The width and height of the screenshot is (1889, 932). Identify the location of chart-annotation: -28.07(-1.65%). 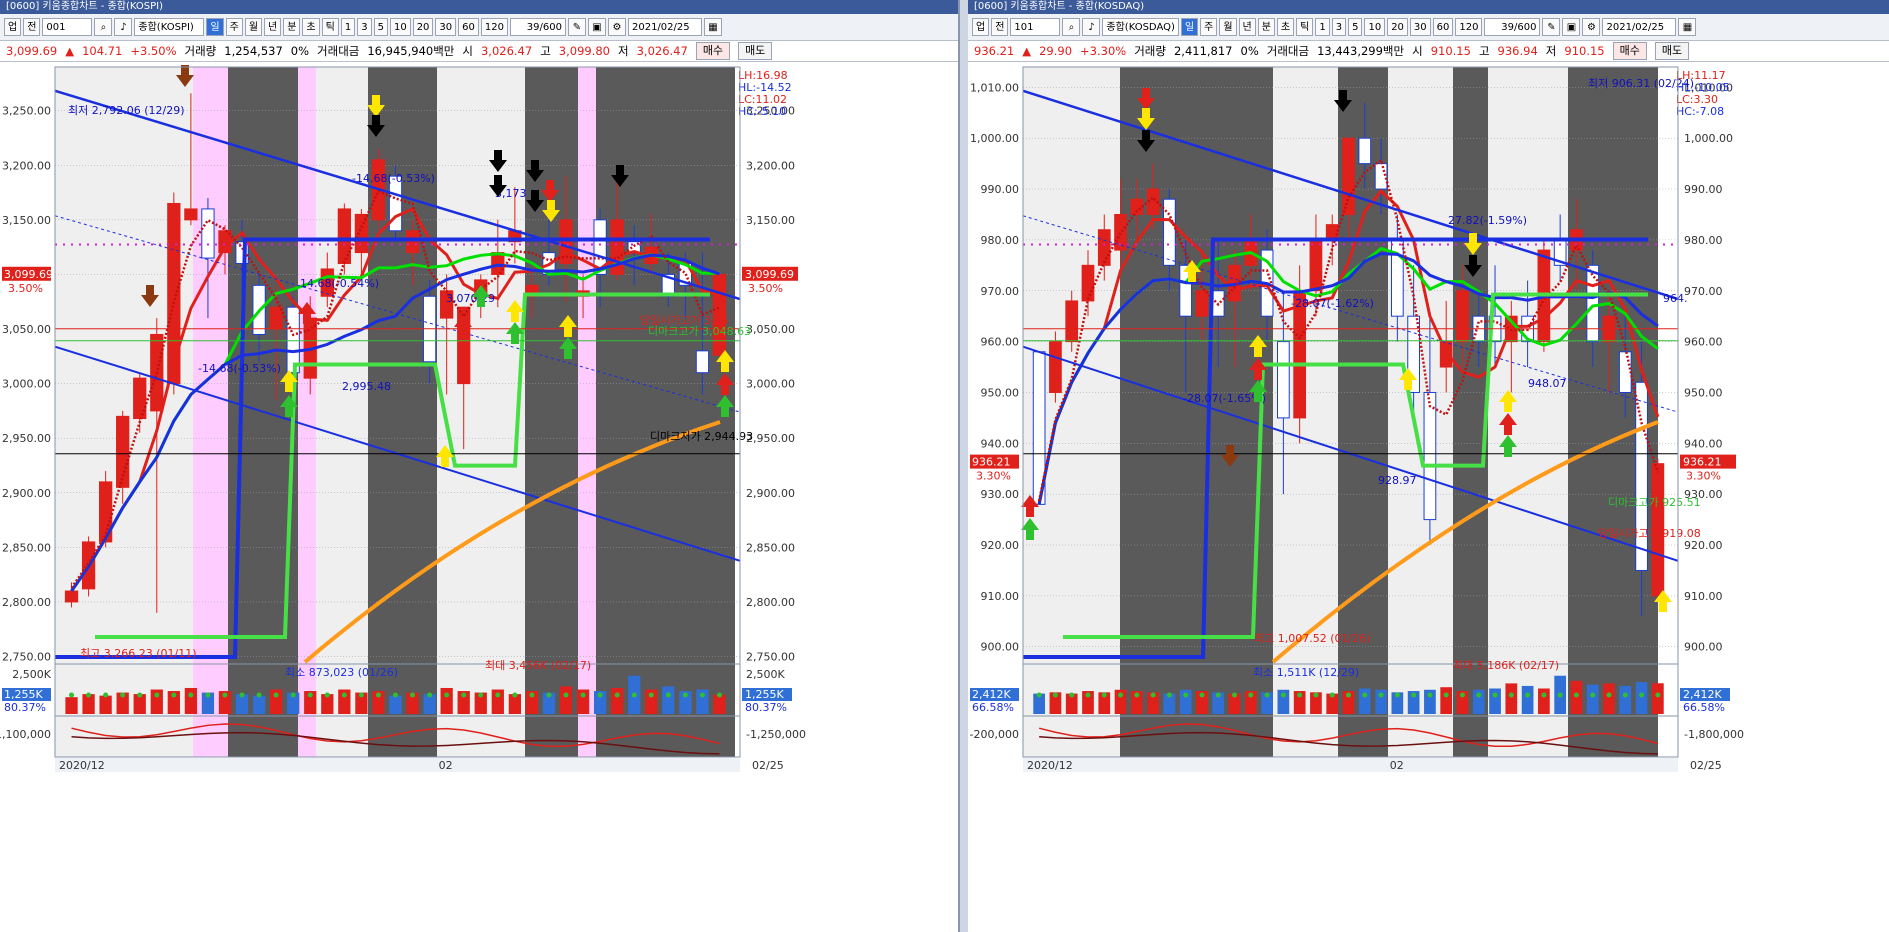
(1224, 398).